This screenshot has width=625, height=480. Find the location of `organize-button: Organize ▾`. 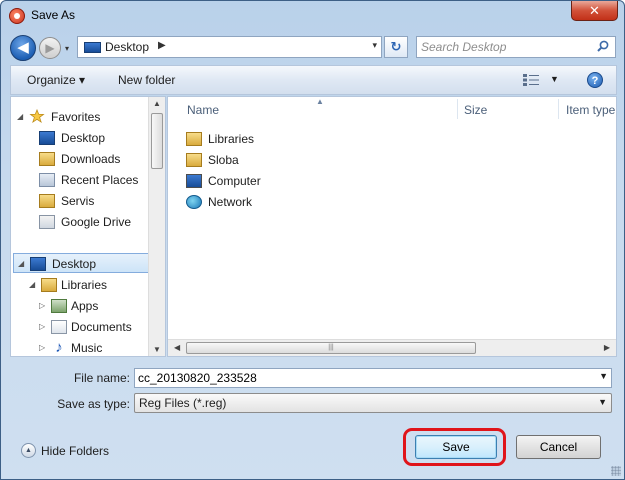

organize-button: Organize ▾ is located at coordinates (56, 80).